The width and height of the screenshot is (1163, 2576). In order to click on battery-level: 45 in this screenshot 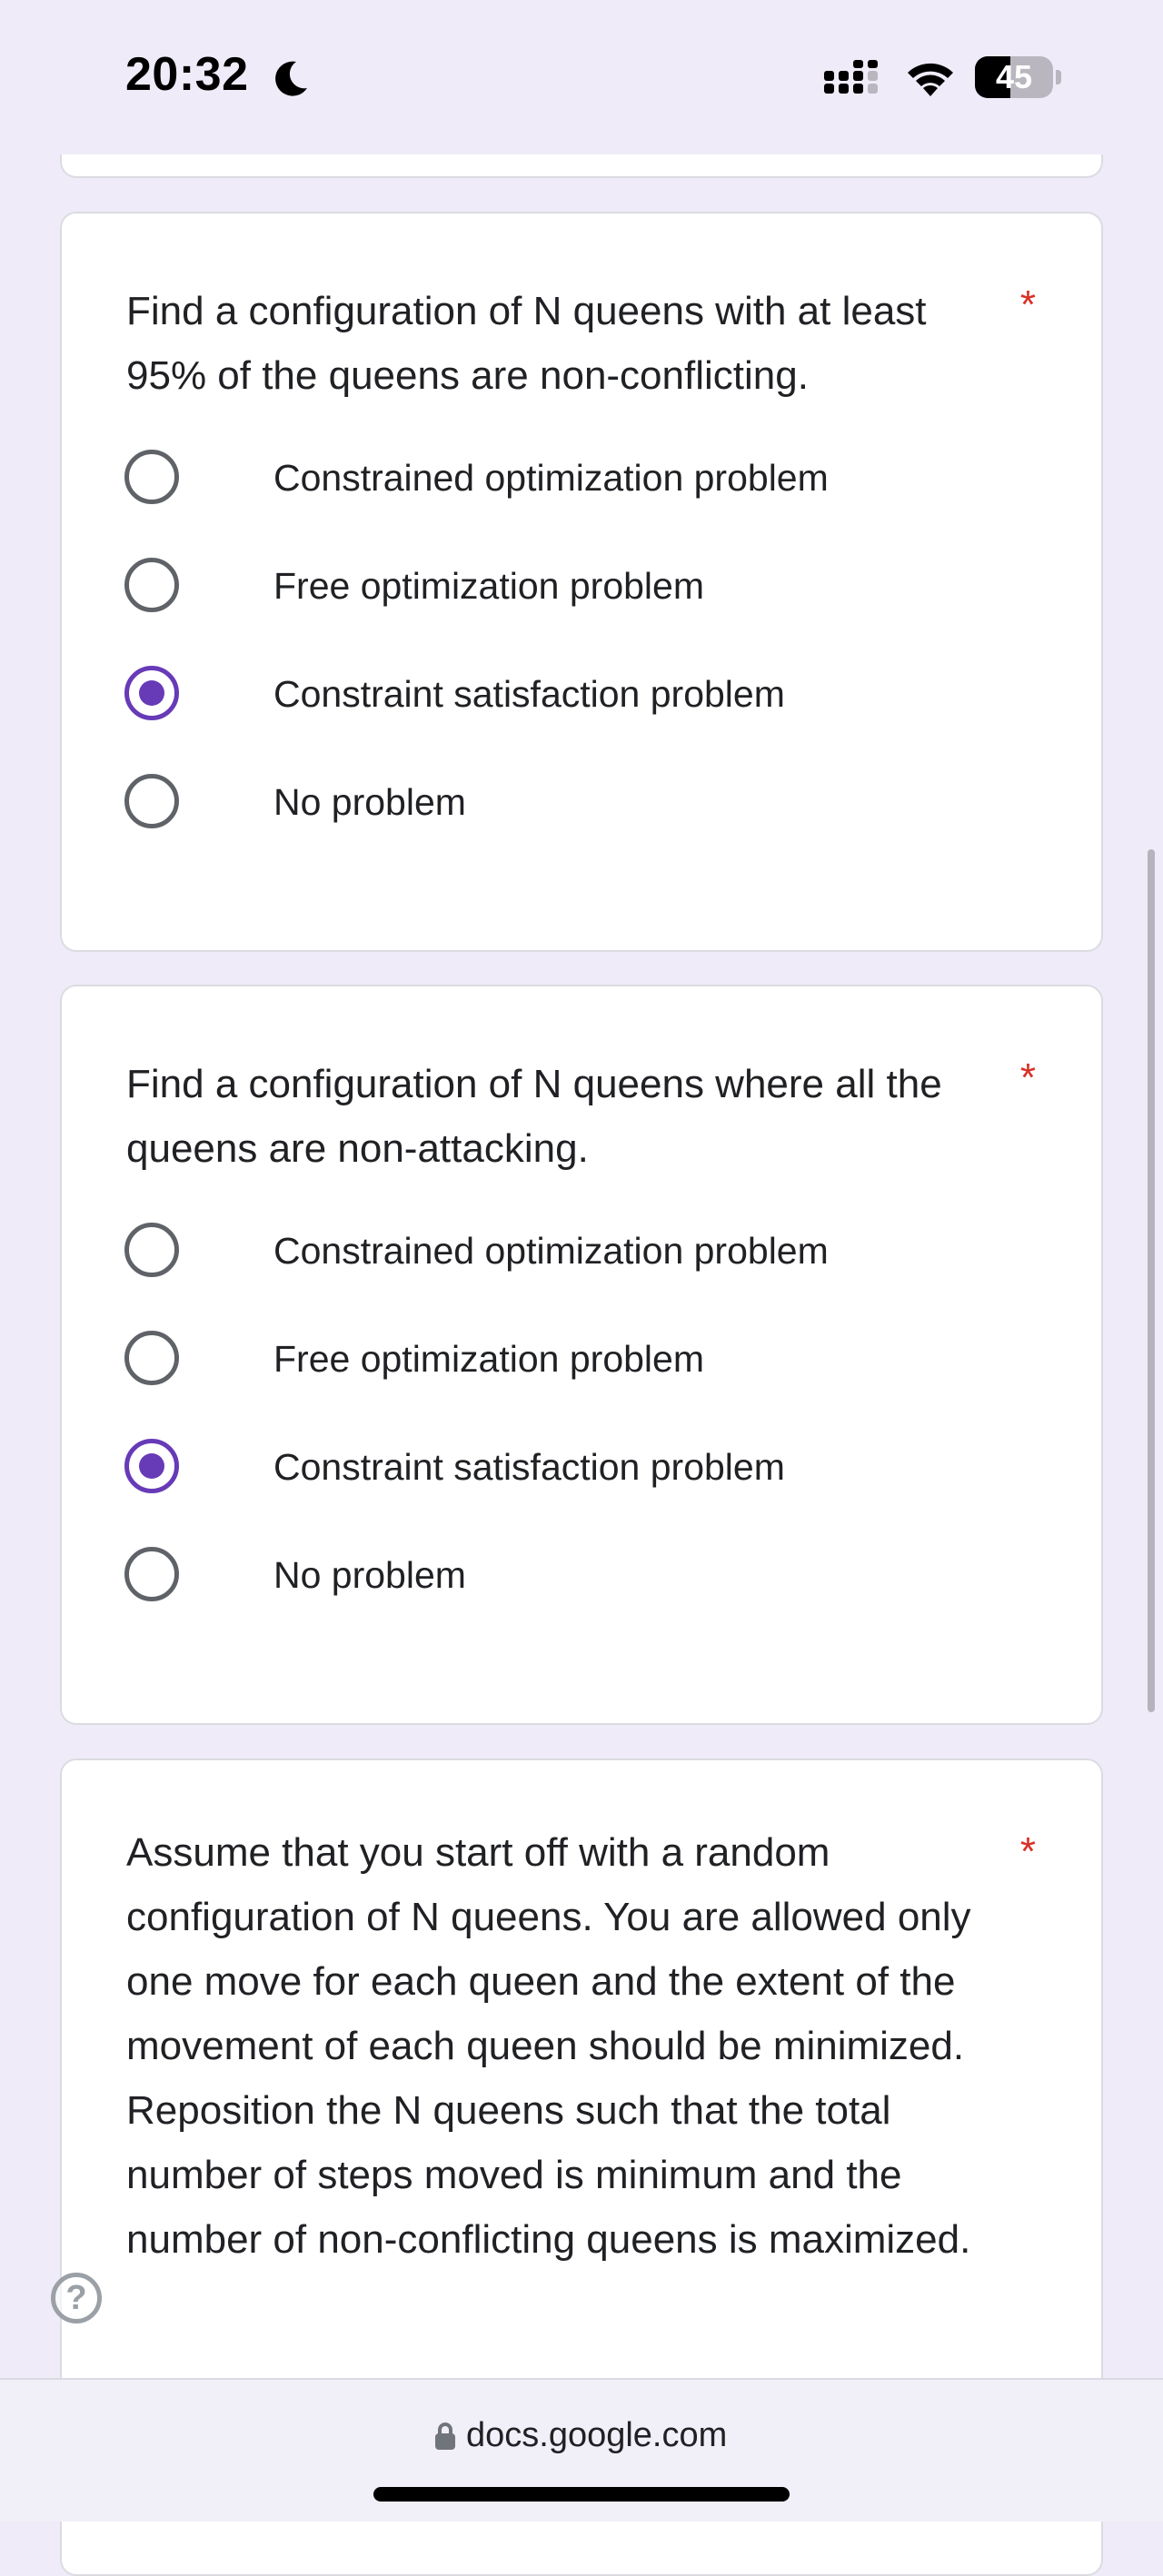, I will do `click(1014, 76)`.